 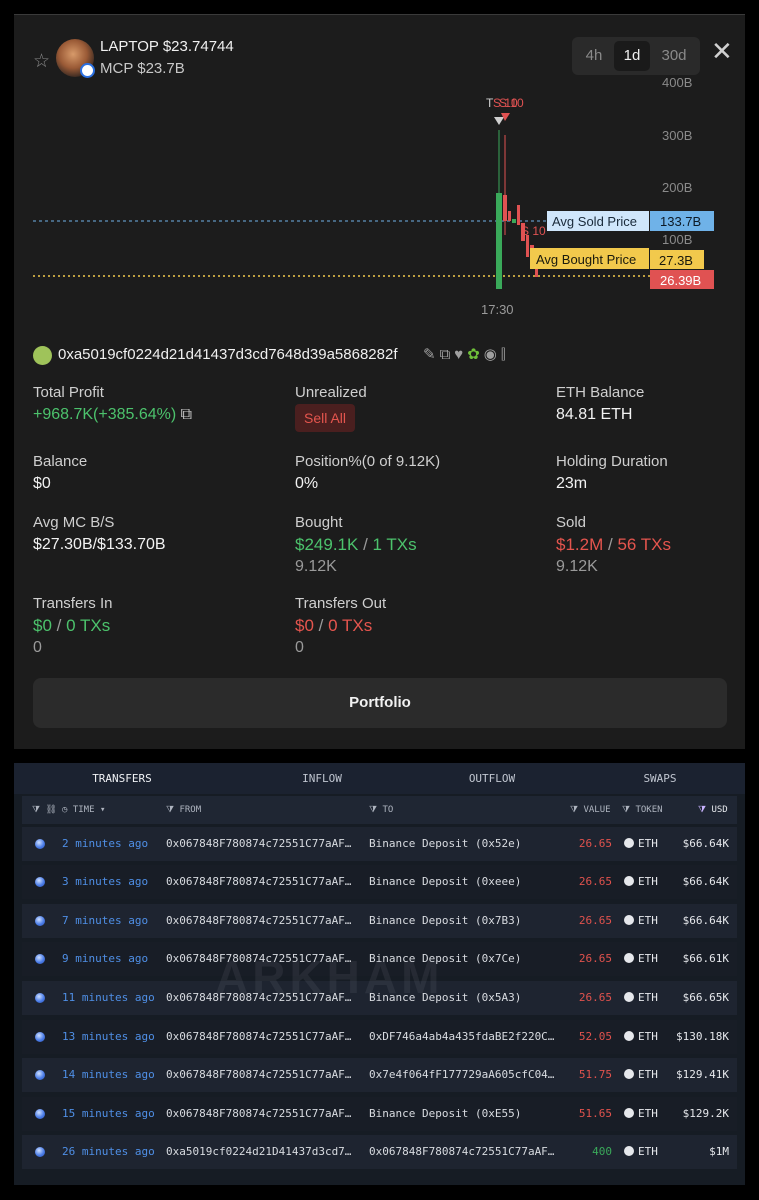 What do you see at coordinates (122, 778) in the screenshot?
I see `tab-transfers: TRANSFERS` at bounding box center [122, 778].